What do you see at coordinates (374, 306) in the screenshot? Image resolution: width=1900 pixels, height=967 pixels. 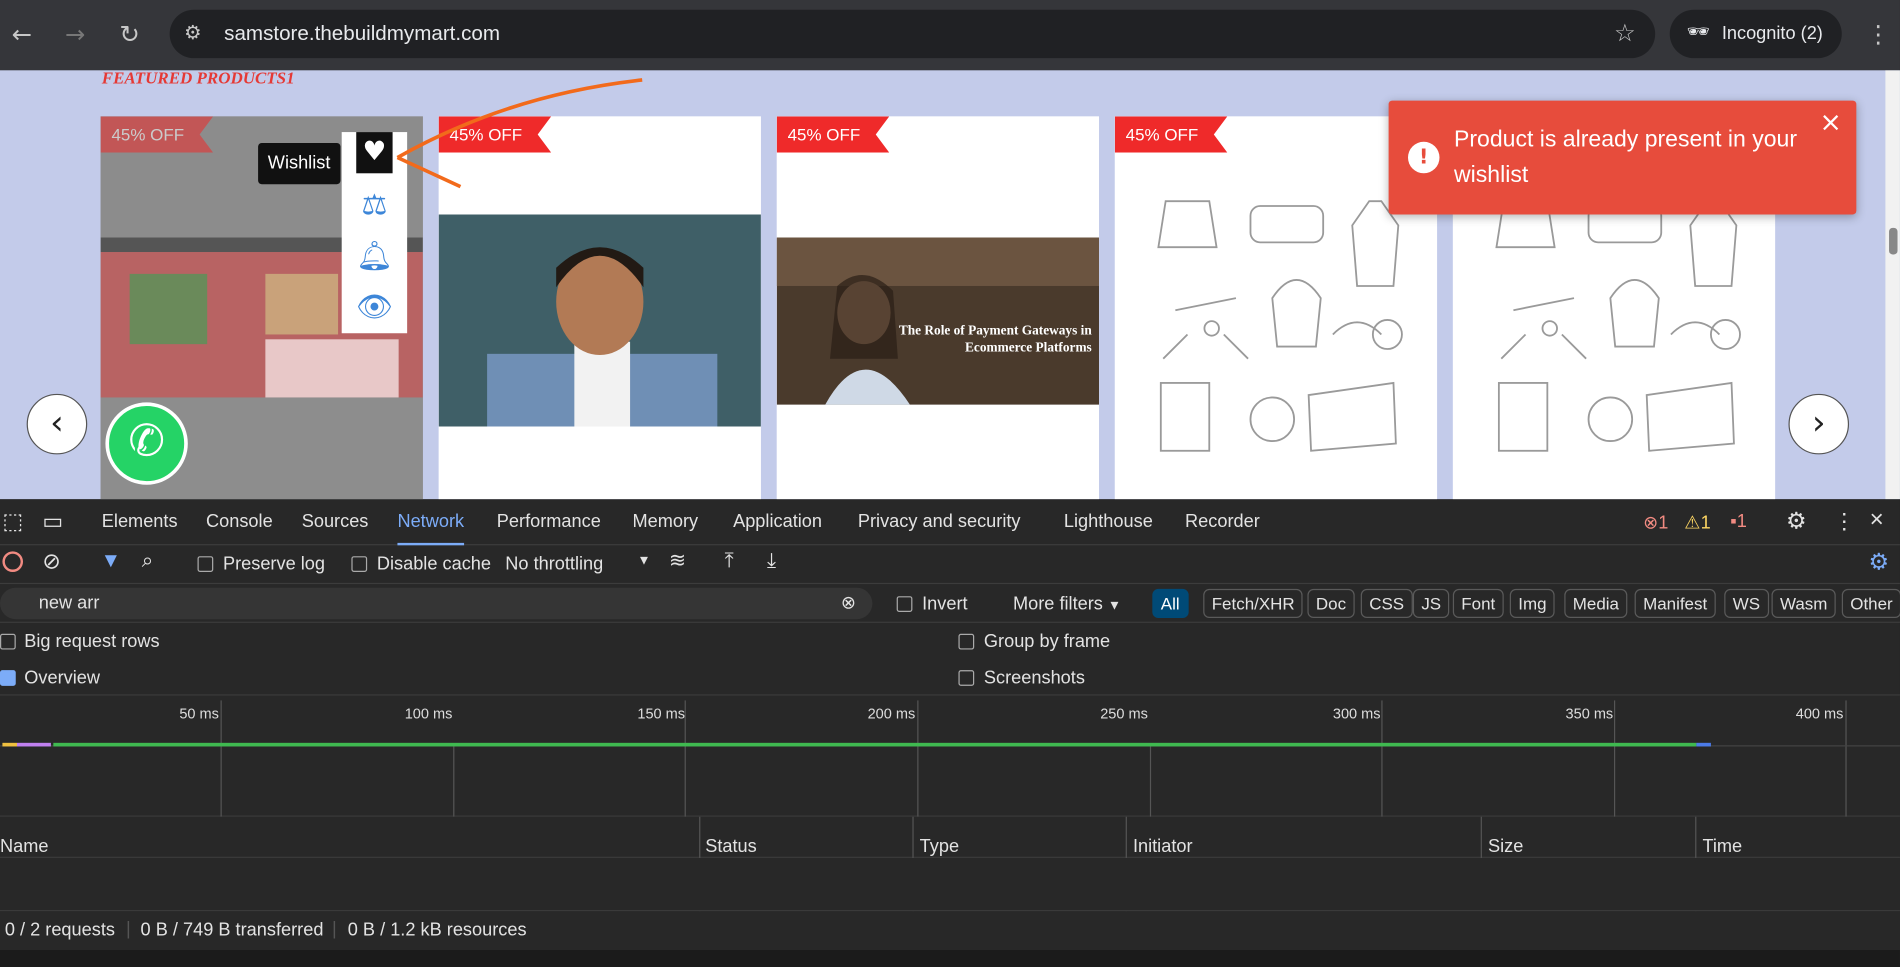 I see `quick-view-eye-icon: 👁︎` at bounding box center [374, 306].